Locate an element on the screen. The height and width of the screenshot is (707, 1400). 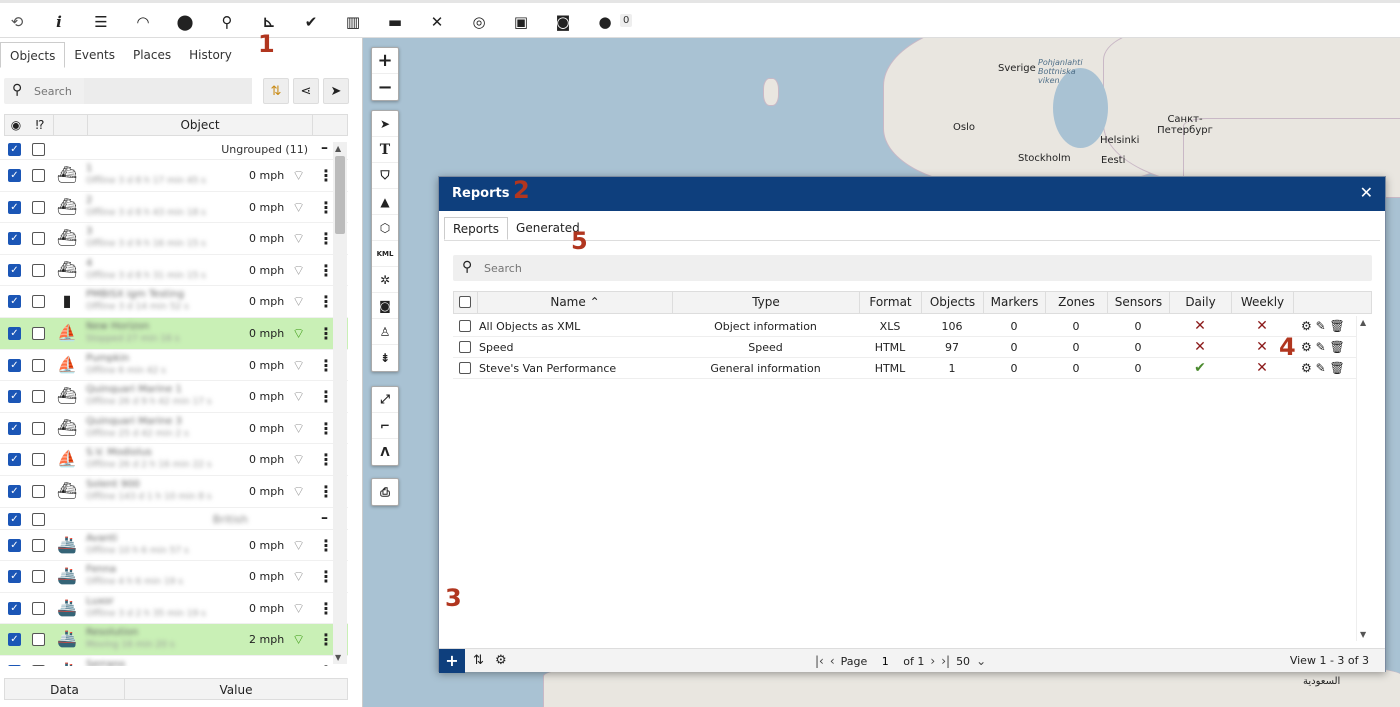
object-list-scrollbar: ▲ ▼ is located at coordinates (340, 403).